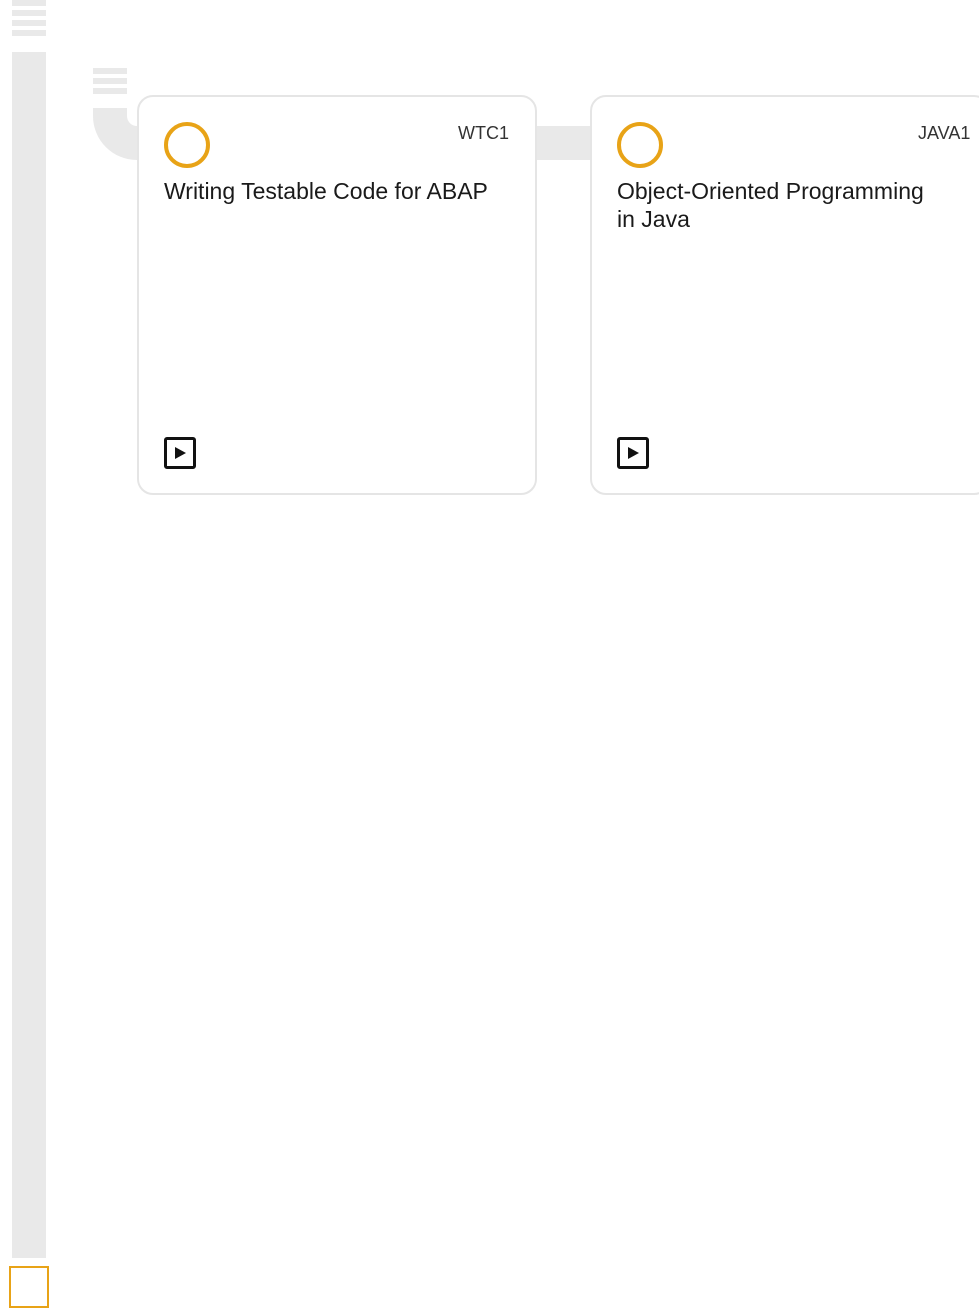  I want to click on course-code: JAVA1, so click(944, 133).